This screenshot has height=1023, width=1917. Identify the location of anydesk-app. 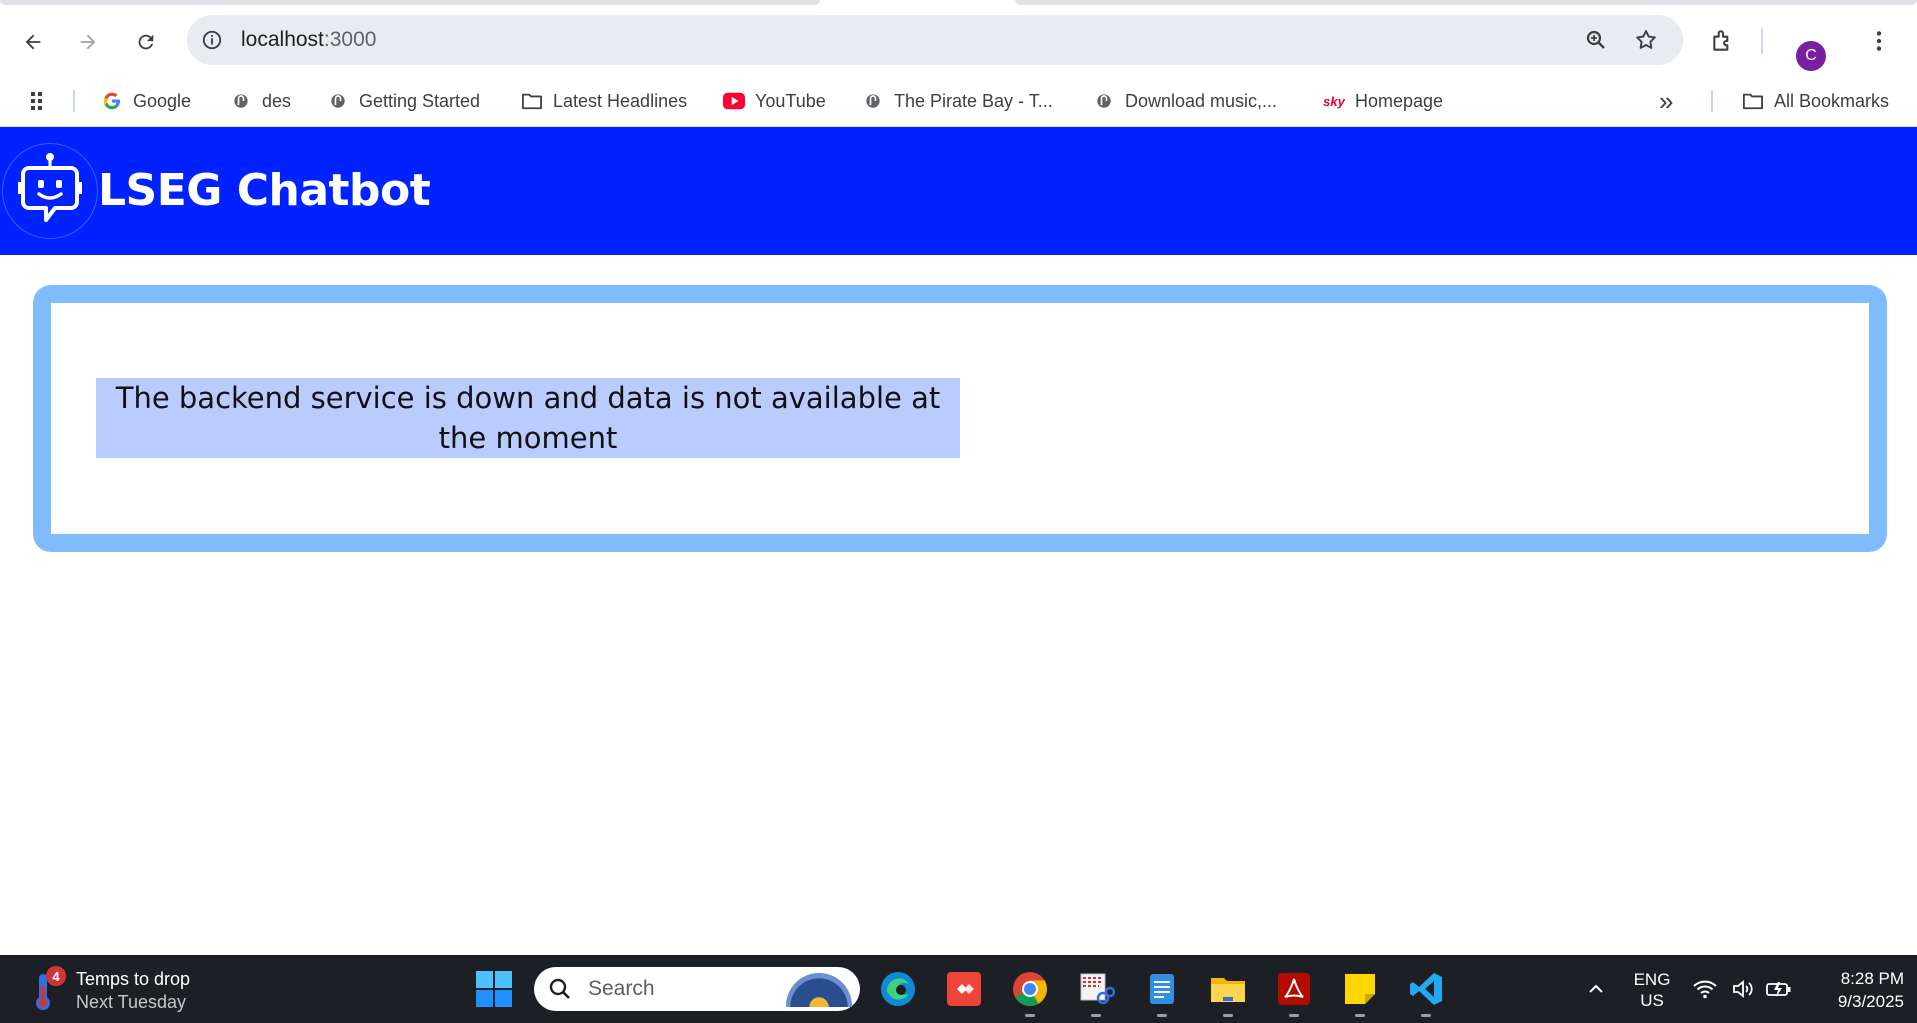
(964, 989).